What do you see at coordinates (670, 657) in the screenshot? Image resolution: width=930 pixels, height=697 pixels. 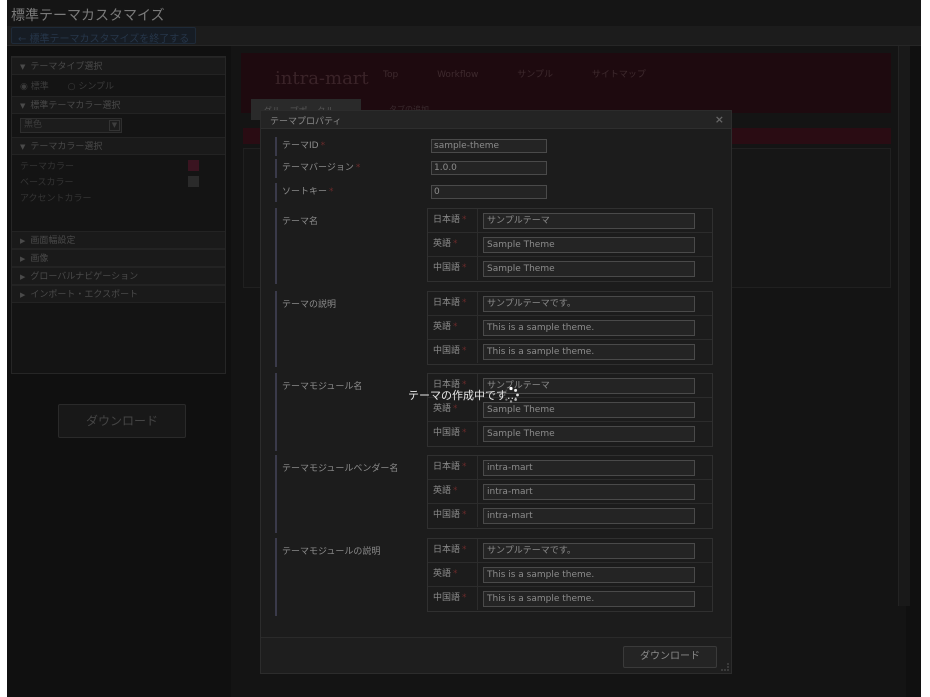 I see `download-button: ダウンロード` at bounding box center [670, 657].